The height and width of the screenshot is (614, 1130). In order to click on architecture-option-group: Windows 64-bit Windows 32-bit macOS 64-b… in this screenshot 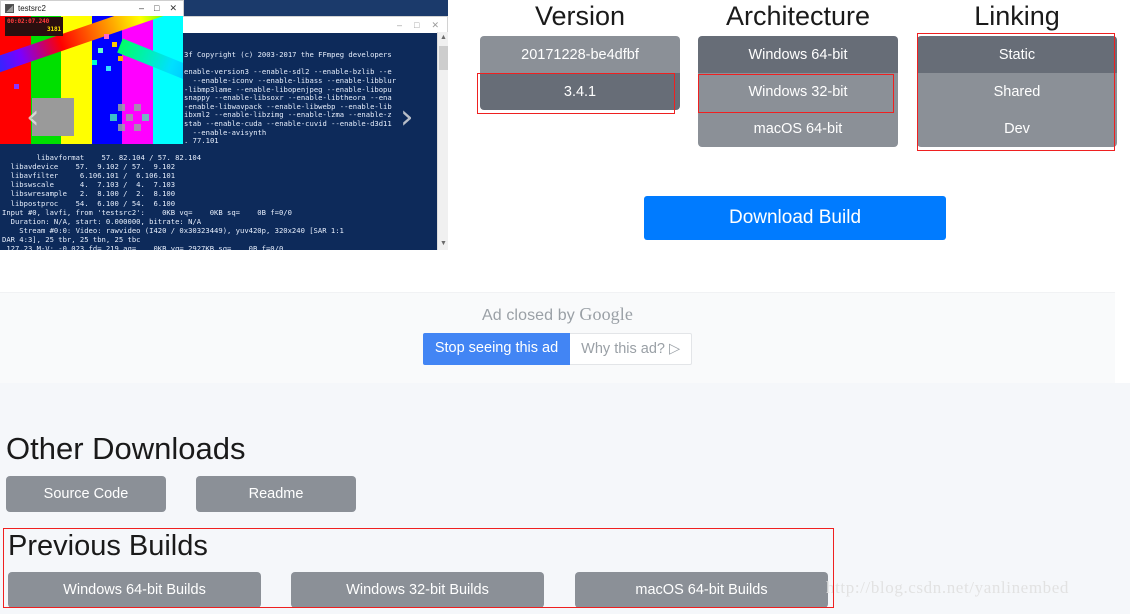, I will do `click(798, 91)`.